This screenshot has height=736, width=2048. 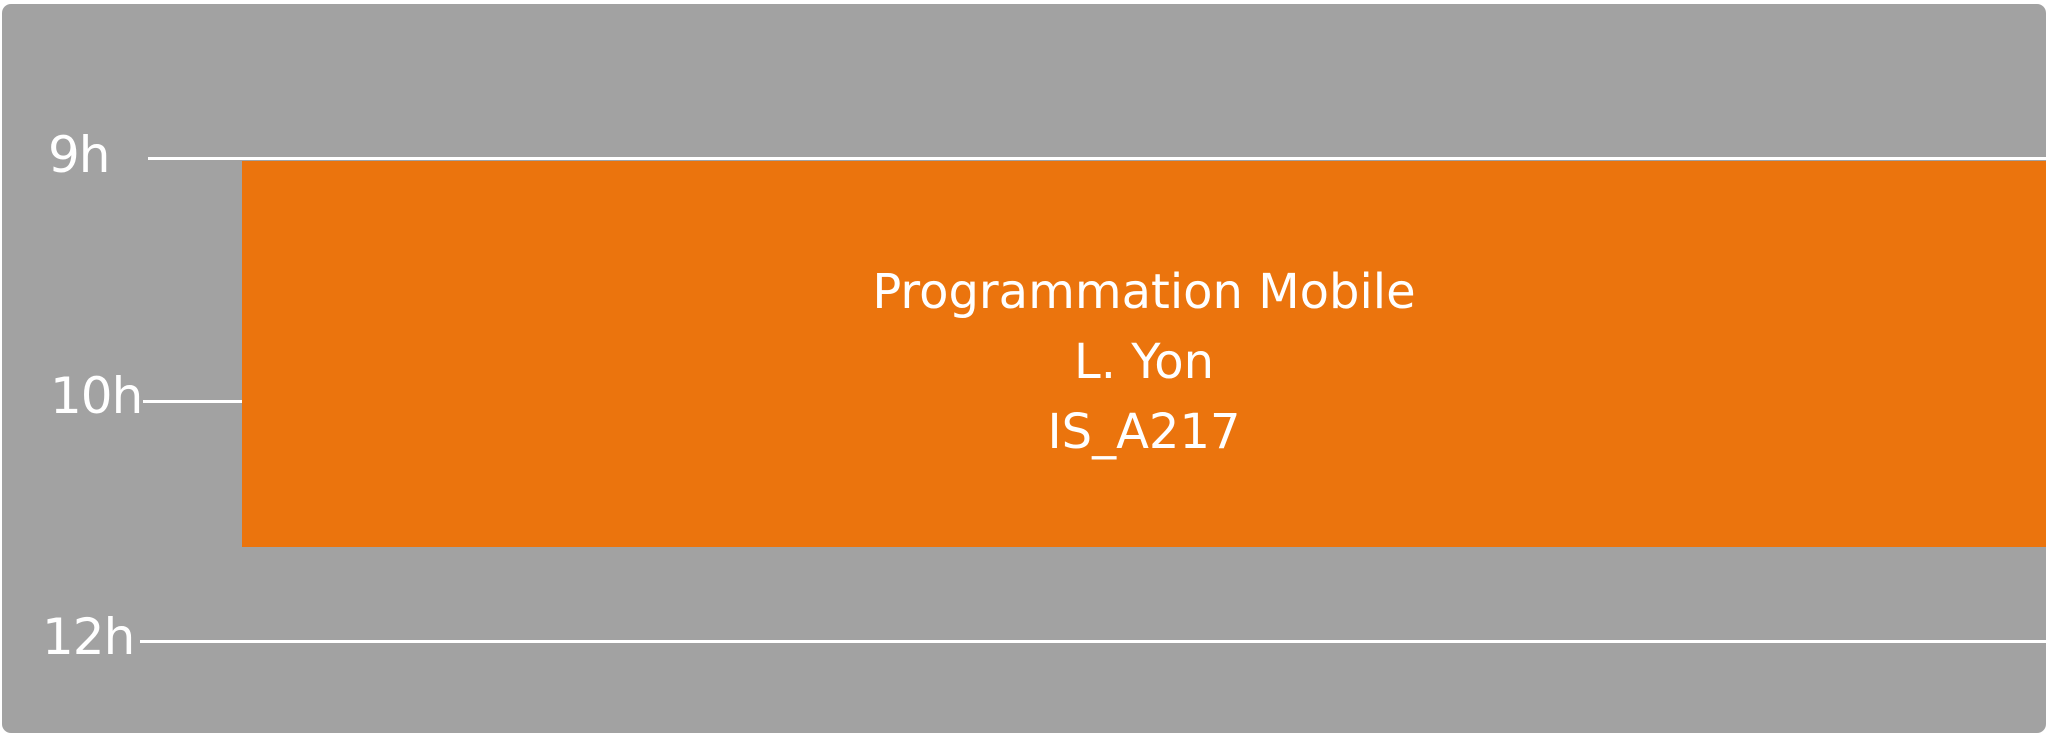 I want to click on hour-label-12h: 12h, so click(x=88, y=637).